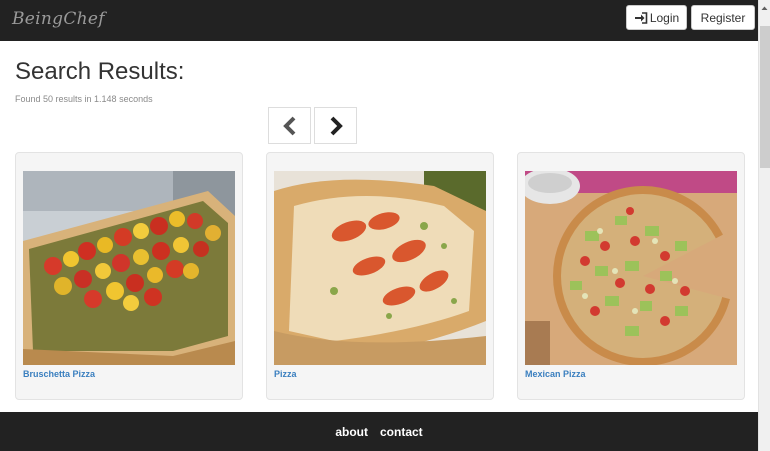  I want to click on results-count: Found 50 results in 1.148 seconds, so click(84, 99).